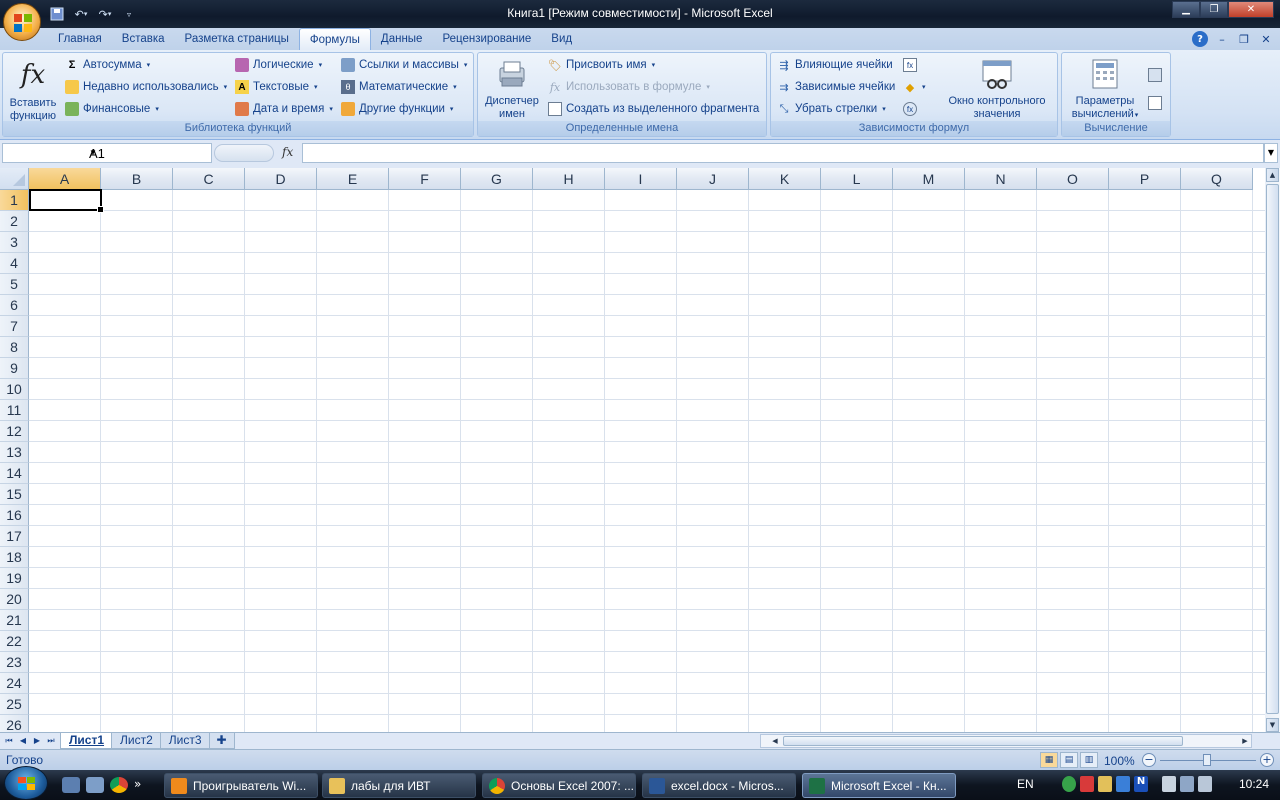 The height and width of the screenshot is (800, 1280). Describe the element at coordinates (997, 89) in the screenshot. I see `watch-window-button: Окно контрольного значения` at that location.